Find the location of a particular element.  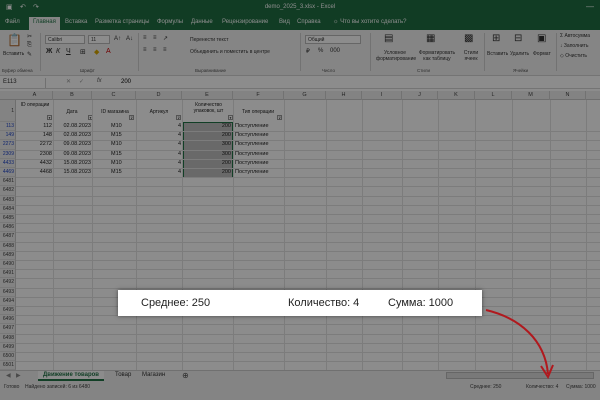

annotation-arrow is located at coordinates (519, 344).